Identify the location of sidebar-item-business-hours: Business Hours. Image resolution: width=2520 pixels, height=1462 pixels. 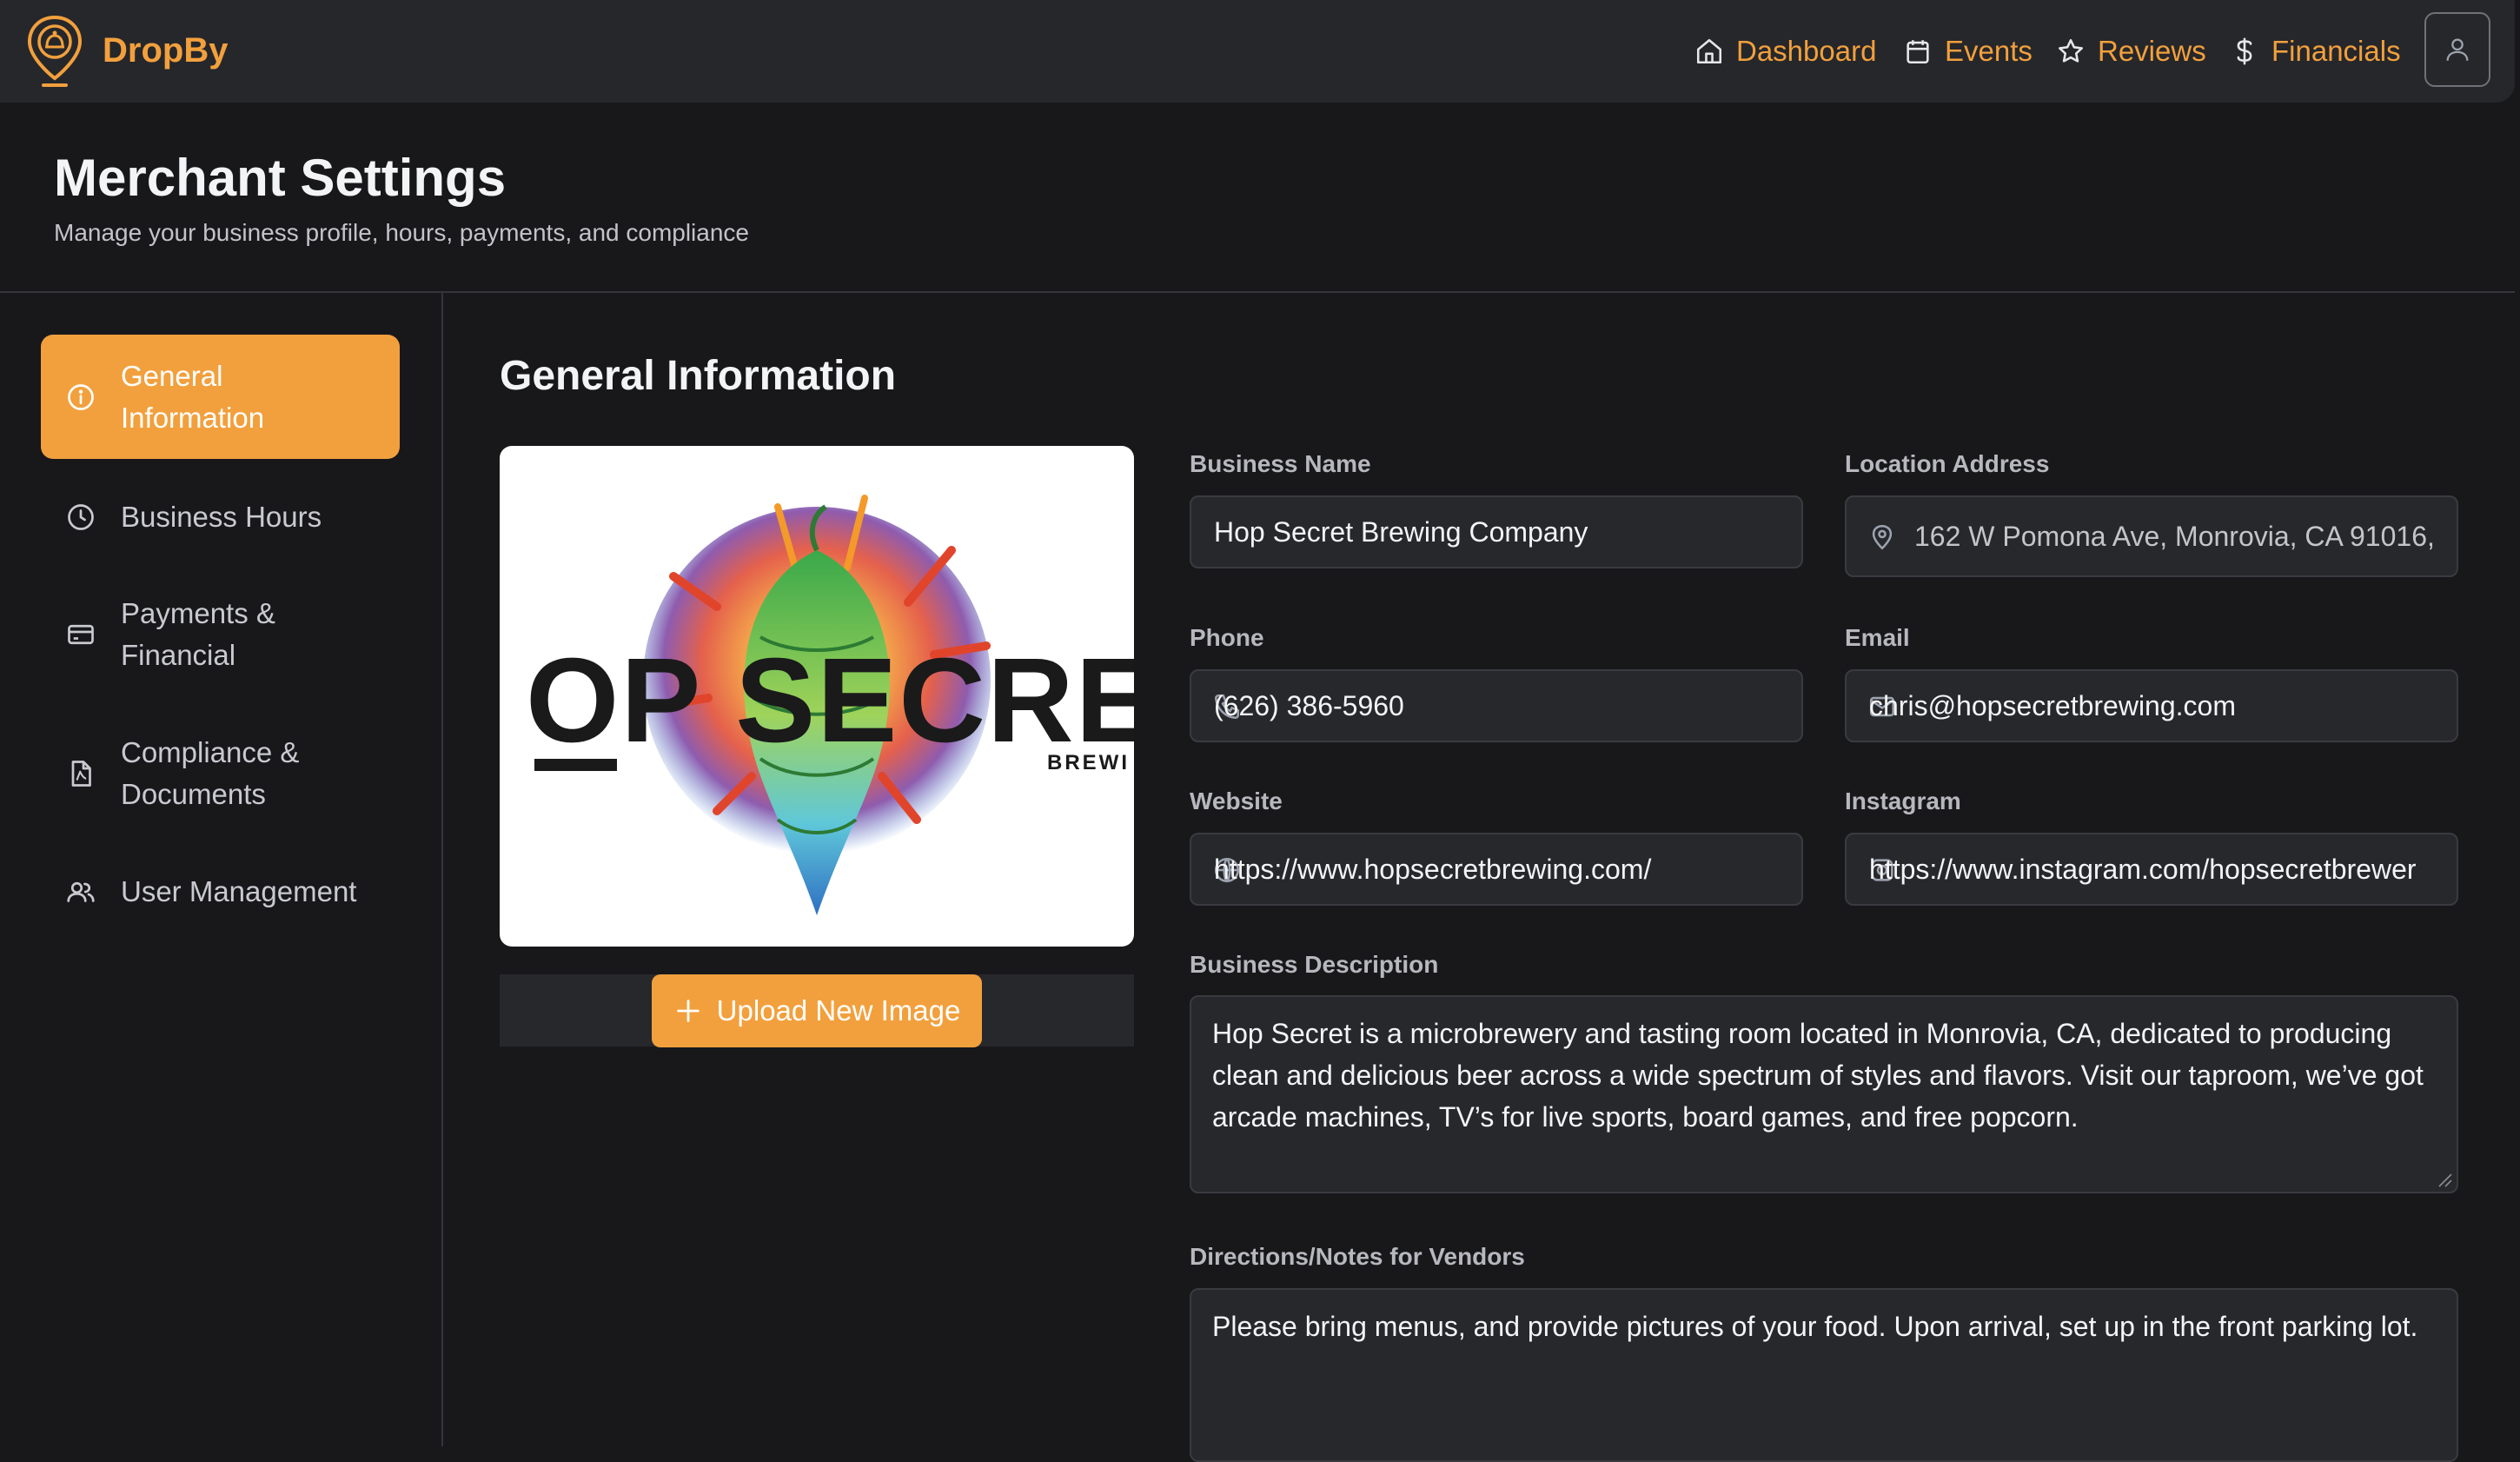
(220, 517).